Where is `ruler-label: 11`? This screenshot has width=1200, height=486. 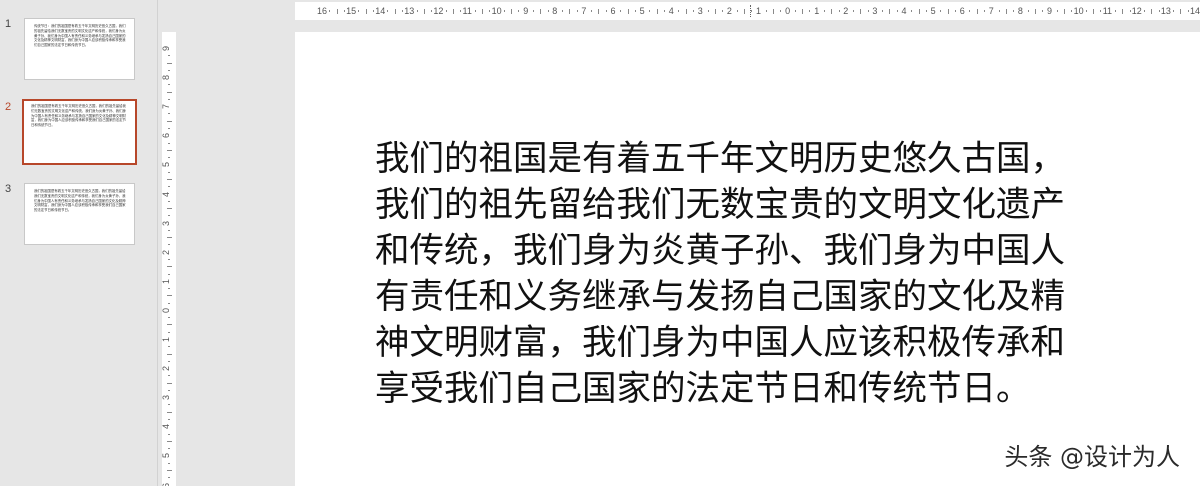 ruler-label: 11 is located at coordinates (1107, 11).